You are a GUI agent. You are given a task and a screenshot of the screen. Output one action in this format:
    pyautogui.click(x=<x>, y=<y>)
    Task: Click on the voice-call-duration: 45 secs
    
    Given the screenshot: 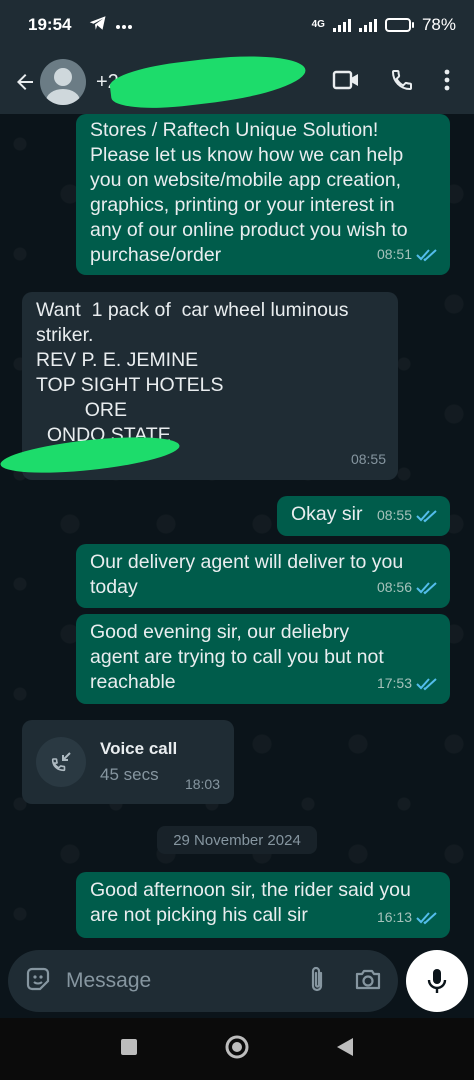 What is the action you would take?
    pyautogui.click(x=129, y=774)
    